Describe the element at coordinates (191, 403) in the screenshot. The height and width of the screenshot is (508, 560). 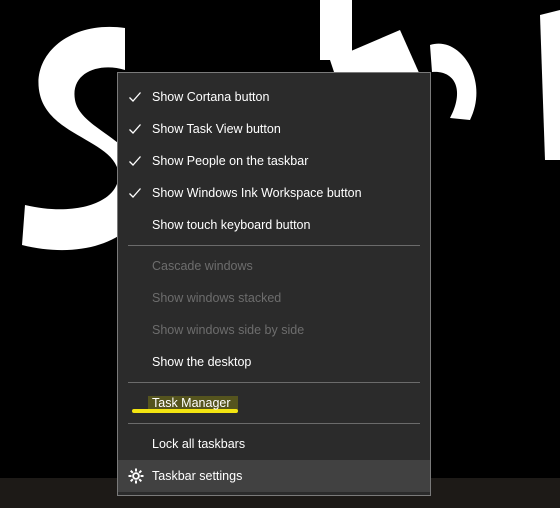
I see `menu-item-label: Task Manager` at that location.